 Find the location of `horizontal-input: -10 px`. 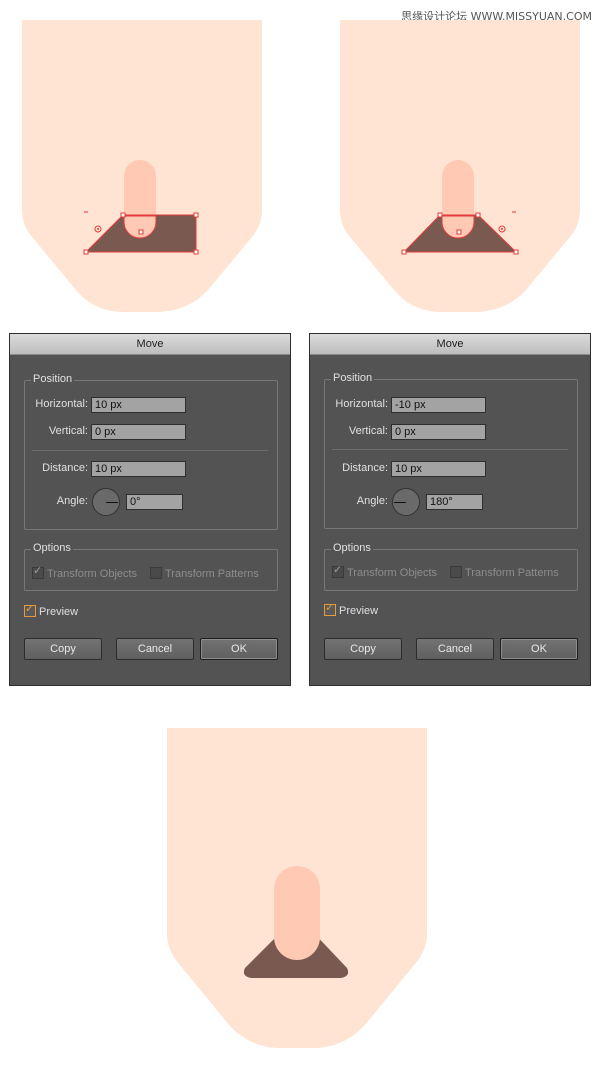

horizontal-input: -10 px is located at coordinates (438, 405).